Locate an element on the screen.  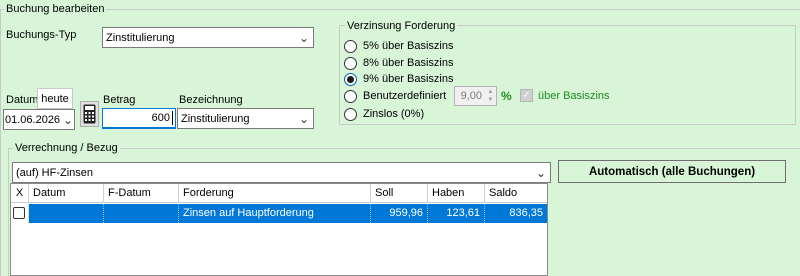
verrechnung-title: Verrechnung / Bezug is located at coordinates (66, 148).